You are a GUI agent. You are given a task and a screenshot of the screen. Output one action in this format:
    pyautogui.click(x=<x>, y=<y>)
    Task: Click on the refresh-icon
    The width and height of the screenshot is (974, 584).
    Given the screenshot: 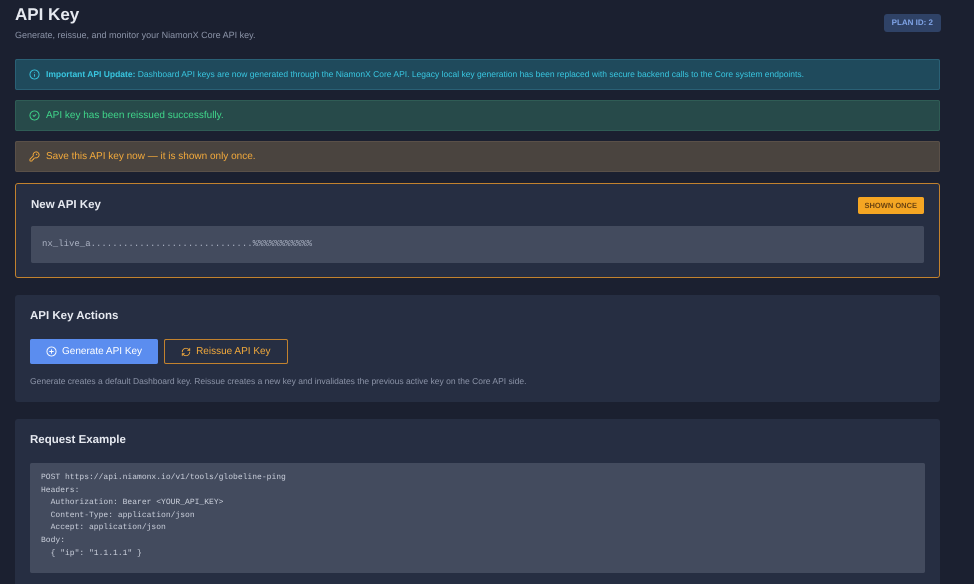 What is the action you would take?
    pyautogui.click(x=186, y=351)
    